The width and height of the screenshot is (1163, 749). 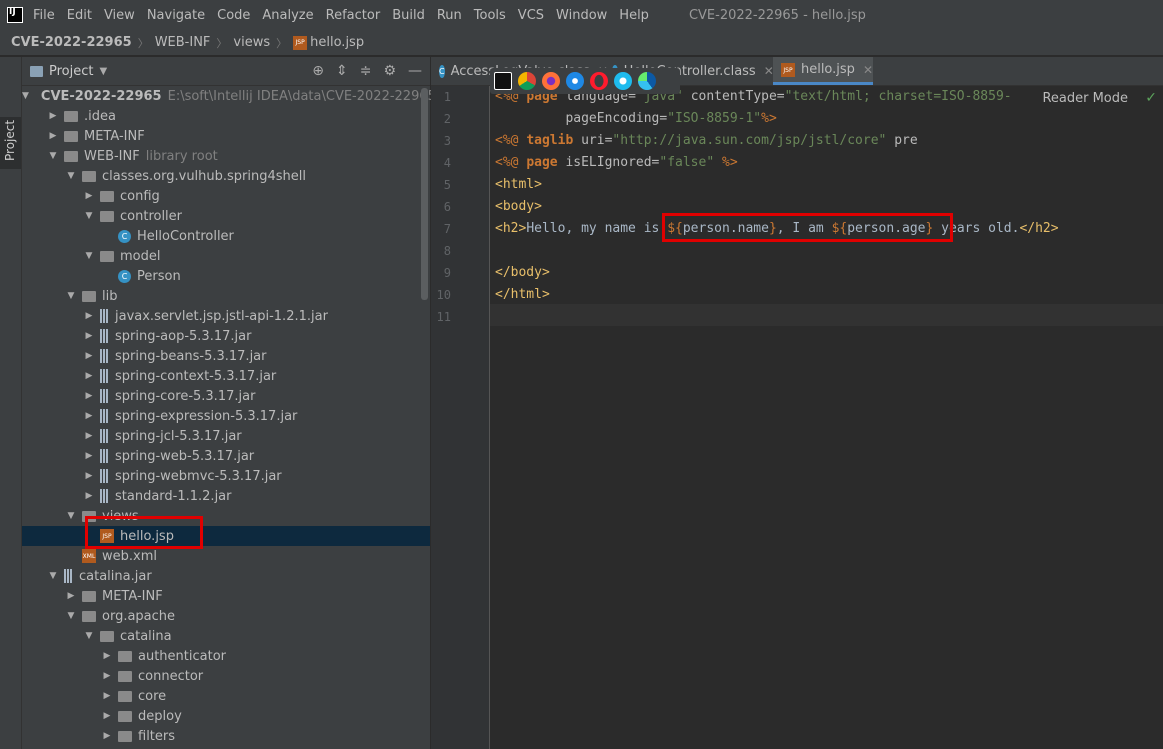 I want to click on tree-item: ▶ standard-1.1.2.jar, so click(x=226, y=496).